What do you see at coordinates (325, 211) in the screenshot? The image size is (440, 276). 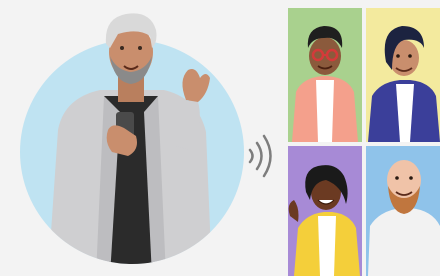 I see `tile-person-yellow-jacket` at bounding box center [325, 211].